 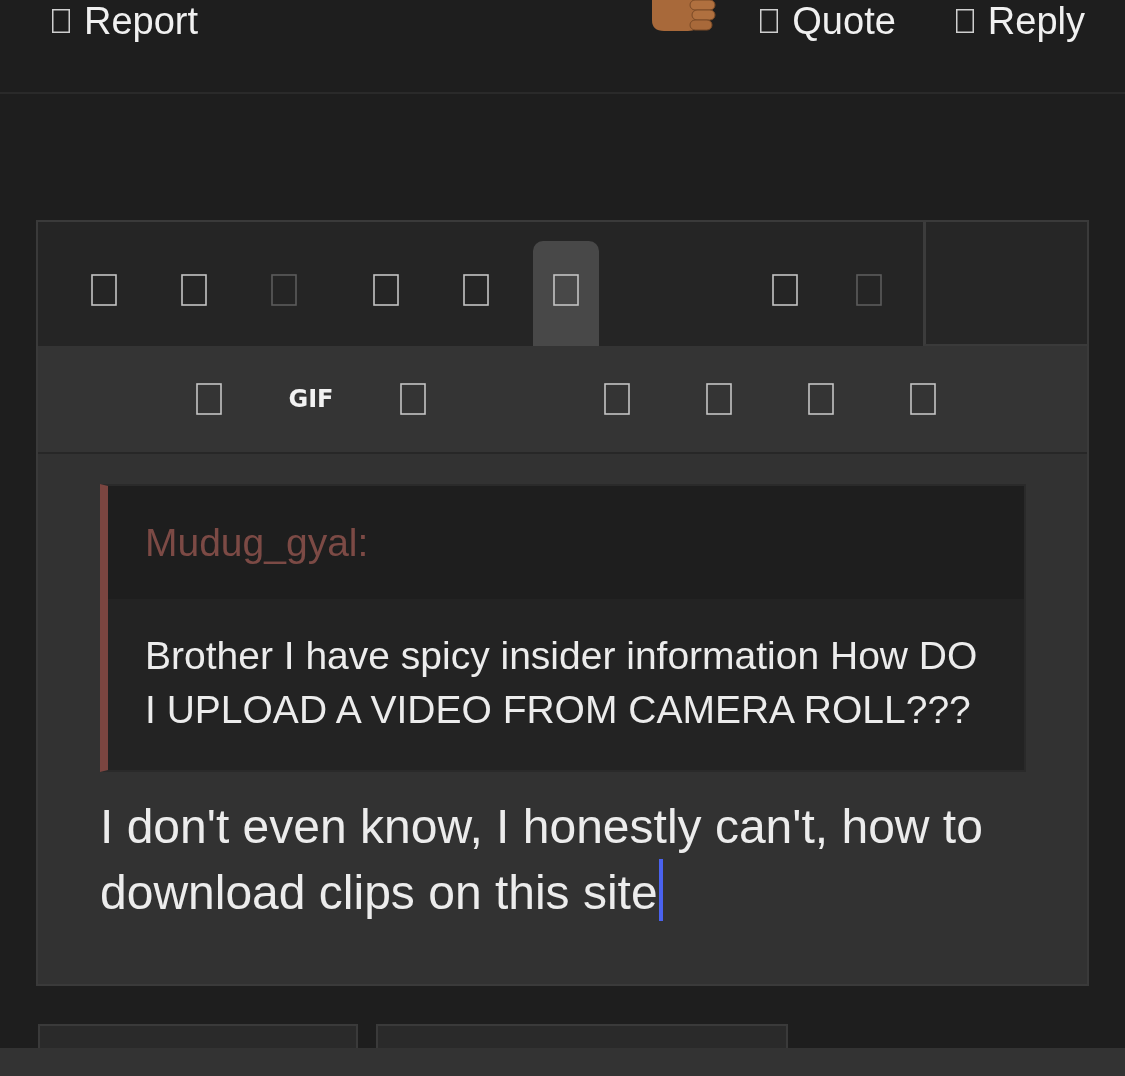 What do you see at coordinates (541, 859) in the screenshot?
I see `message-text: I don't even know, I honestly can't, how to download clips on this site` at bounding box center [541, 859].